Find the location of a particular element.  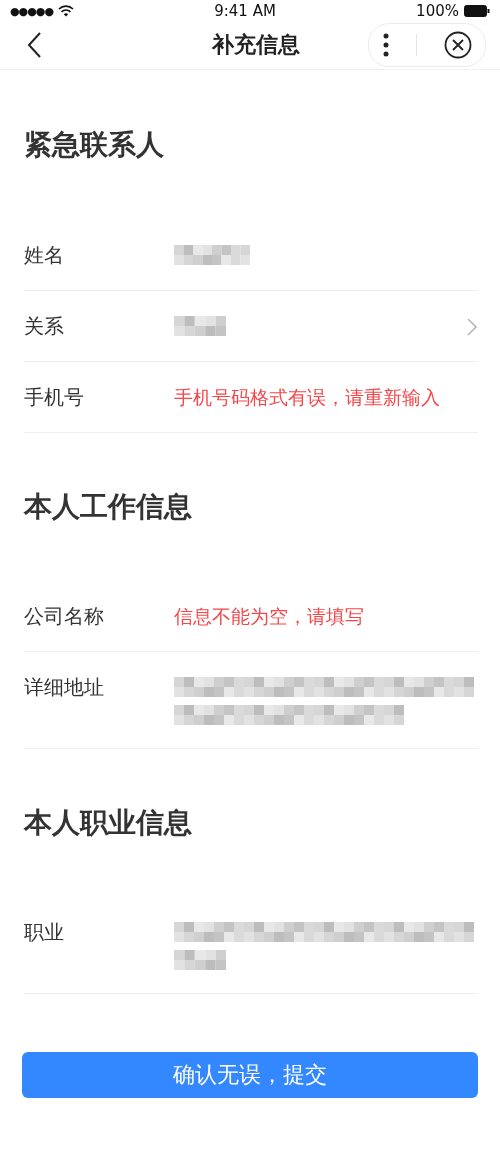

close-icon is located at coordinates (457, 45).